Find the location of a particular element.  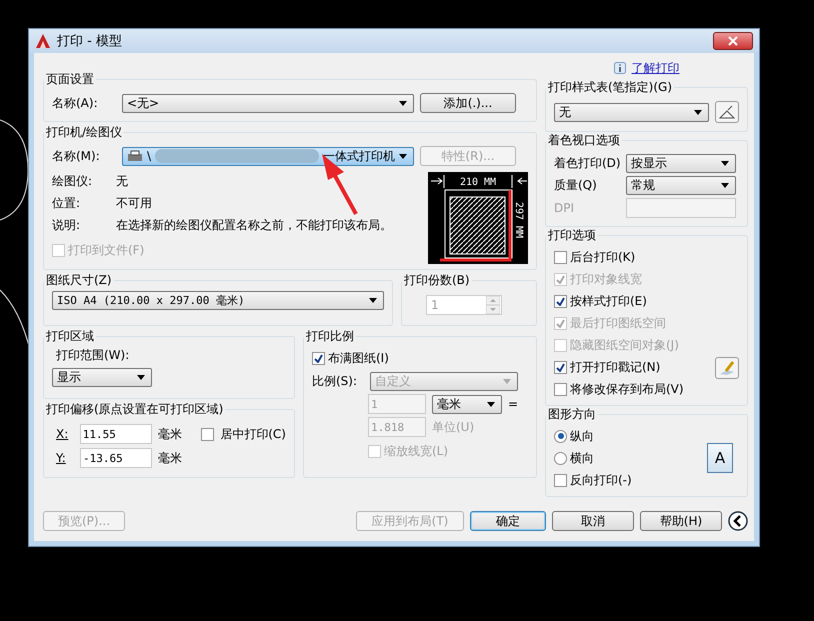

info-label: 说明: is located at coordinates (67, 225).